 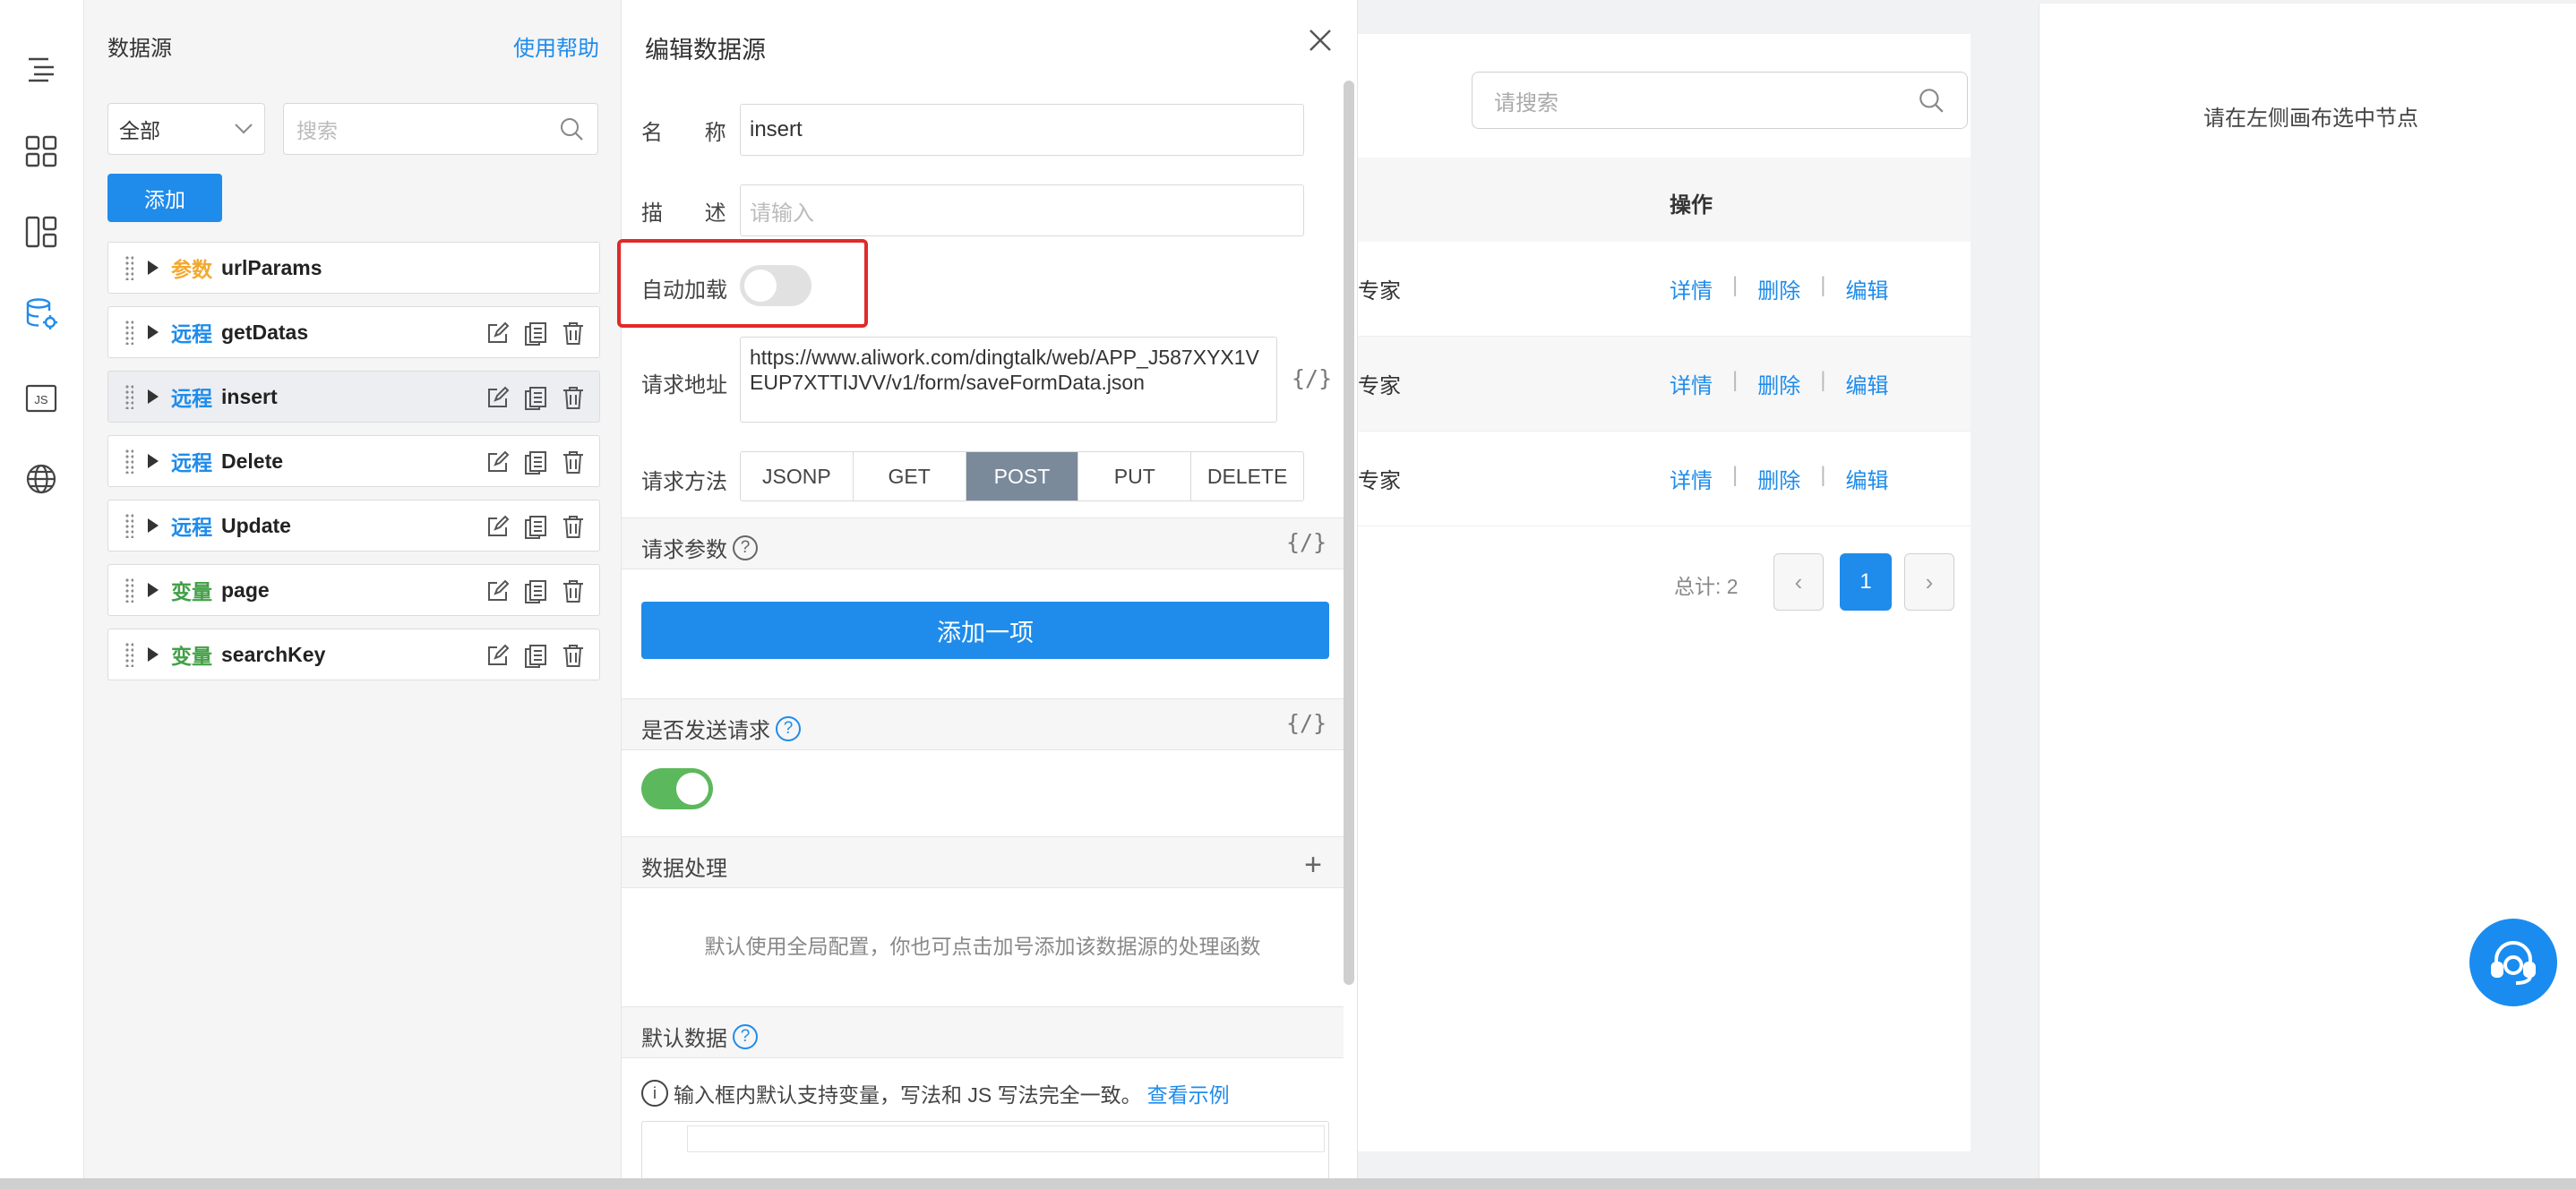 I want to click on params-variable-toggle: {/}, so click(x=1306, y=542).